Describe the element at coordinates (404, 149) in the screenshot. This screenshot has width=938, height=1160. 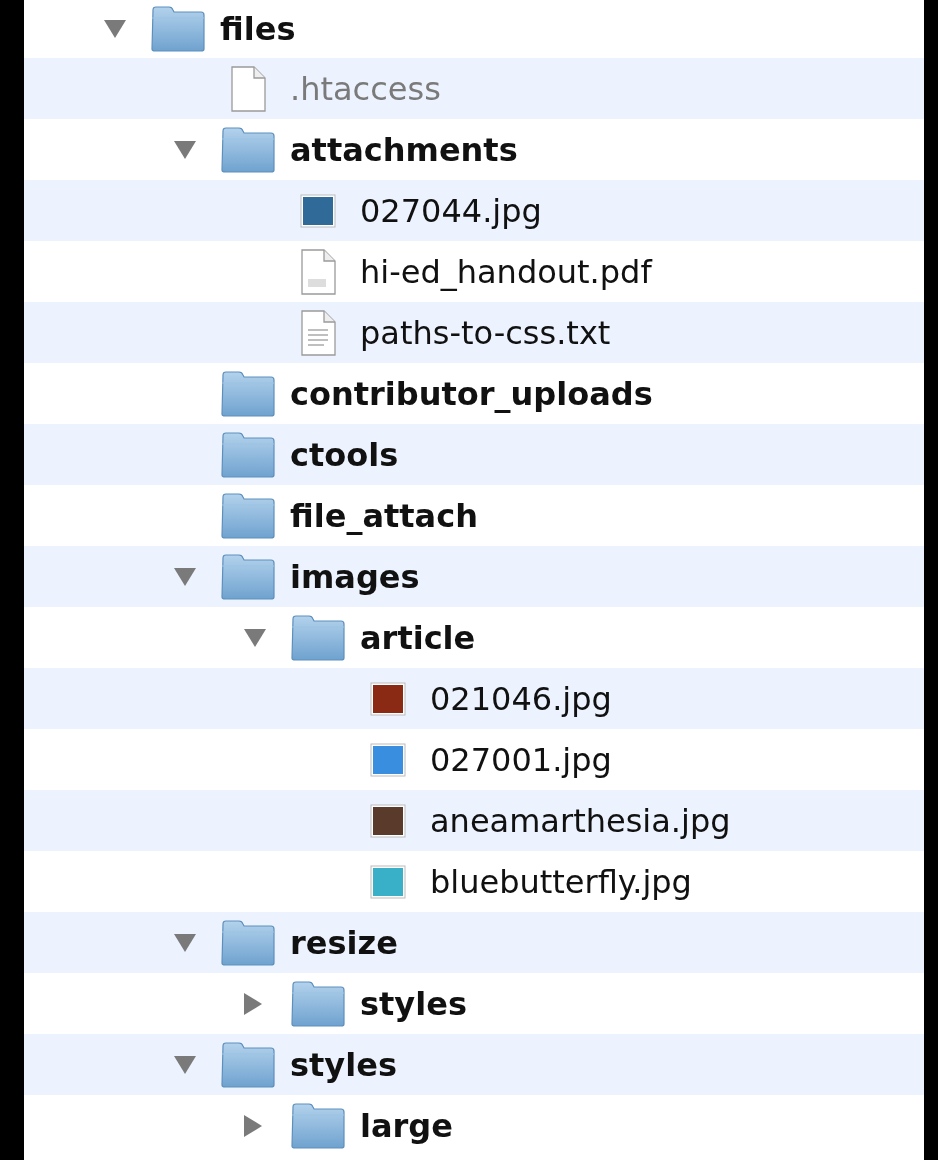
I see `folder-name: attachments` at that location.